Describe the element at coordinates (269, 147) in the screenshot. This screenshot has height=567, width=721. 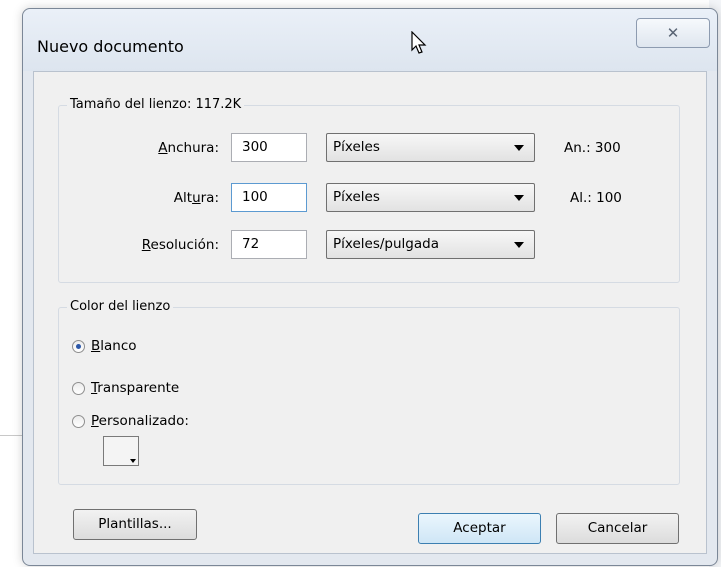
I see `width-input: 300` at that location.